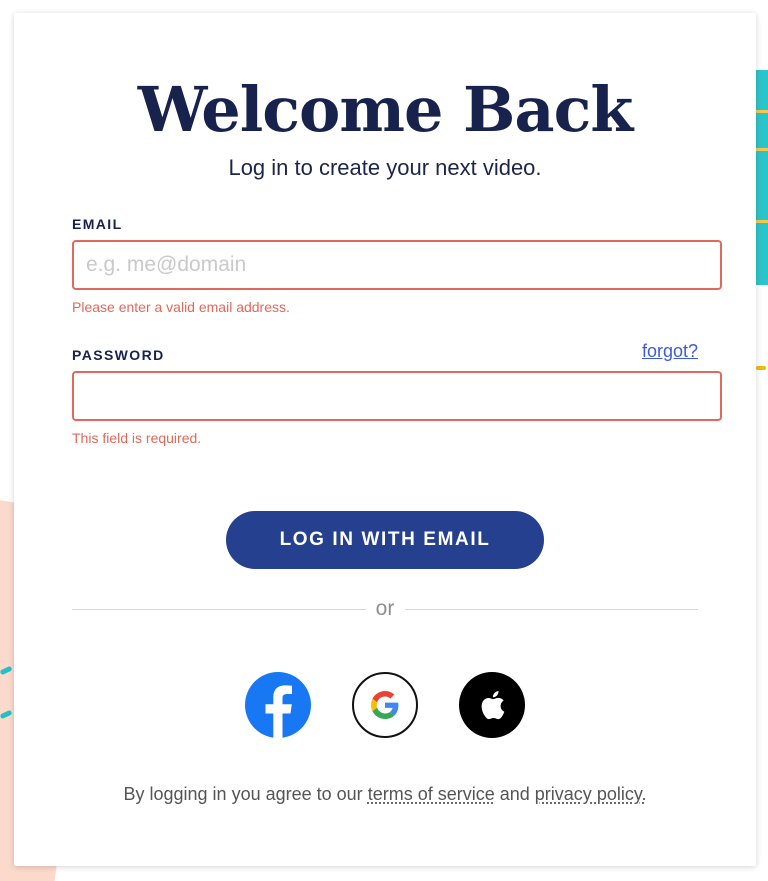 Image resolution: width=768 pixels, height=881 pixels. I want to click on email-error-message: Please enter a valid email address., so click(181, 307).